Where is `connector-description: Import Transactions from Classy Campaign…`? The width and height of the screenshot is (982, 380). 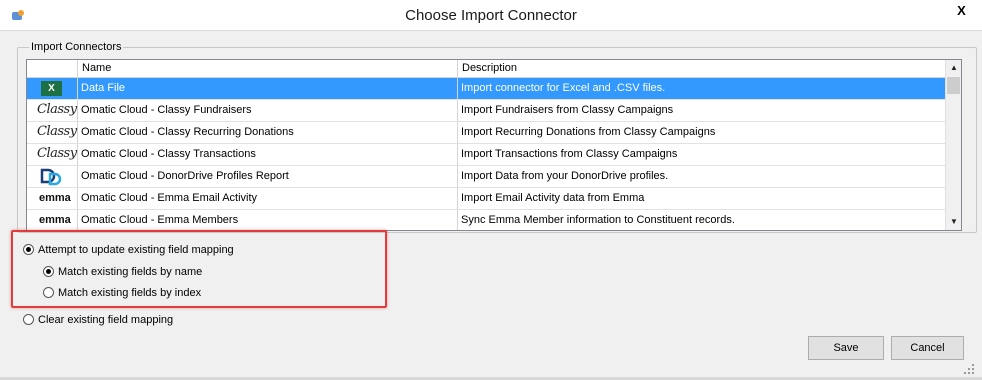
connector-description: Import Transactions from Classy Campaign… is located at coordinates (569, 154).